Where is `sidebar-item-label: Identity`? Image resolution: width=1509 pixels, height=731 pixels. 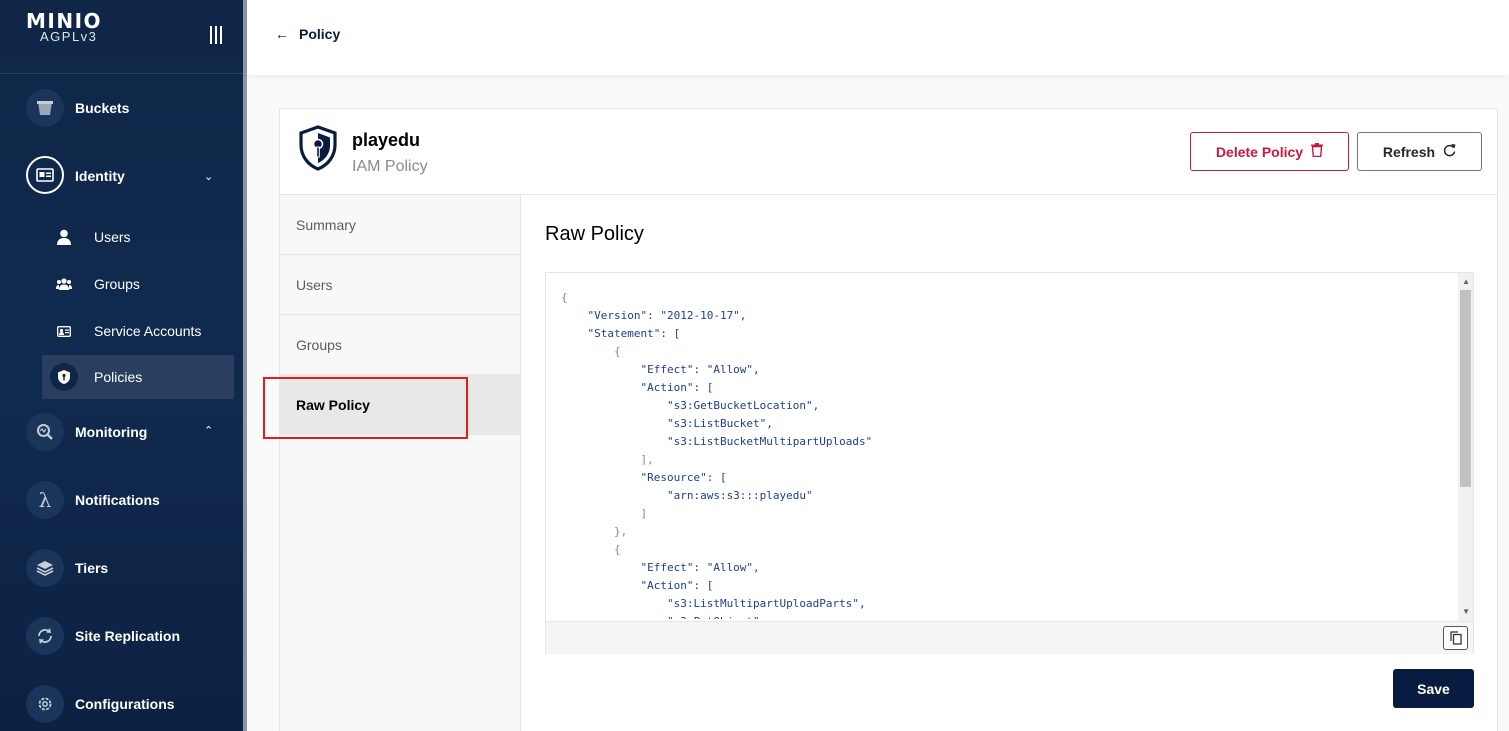
sidebar-item-label: Identity is located at coordinates (100, 176).